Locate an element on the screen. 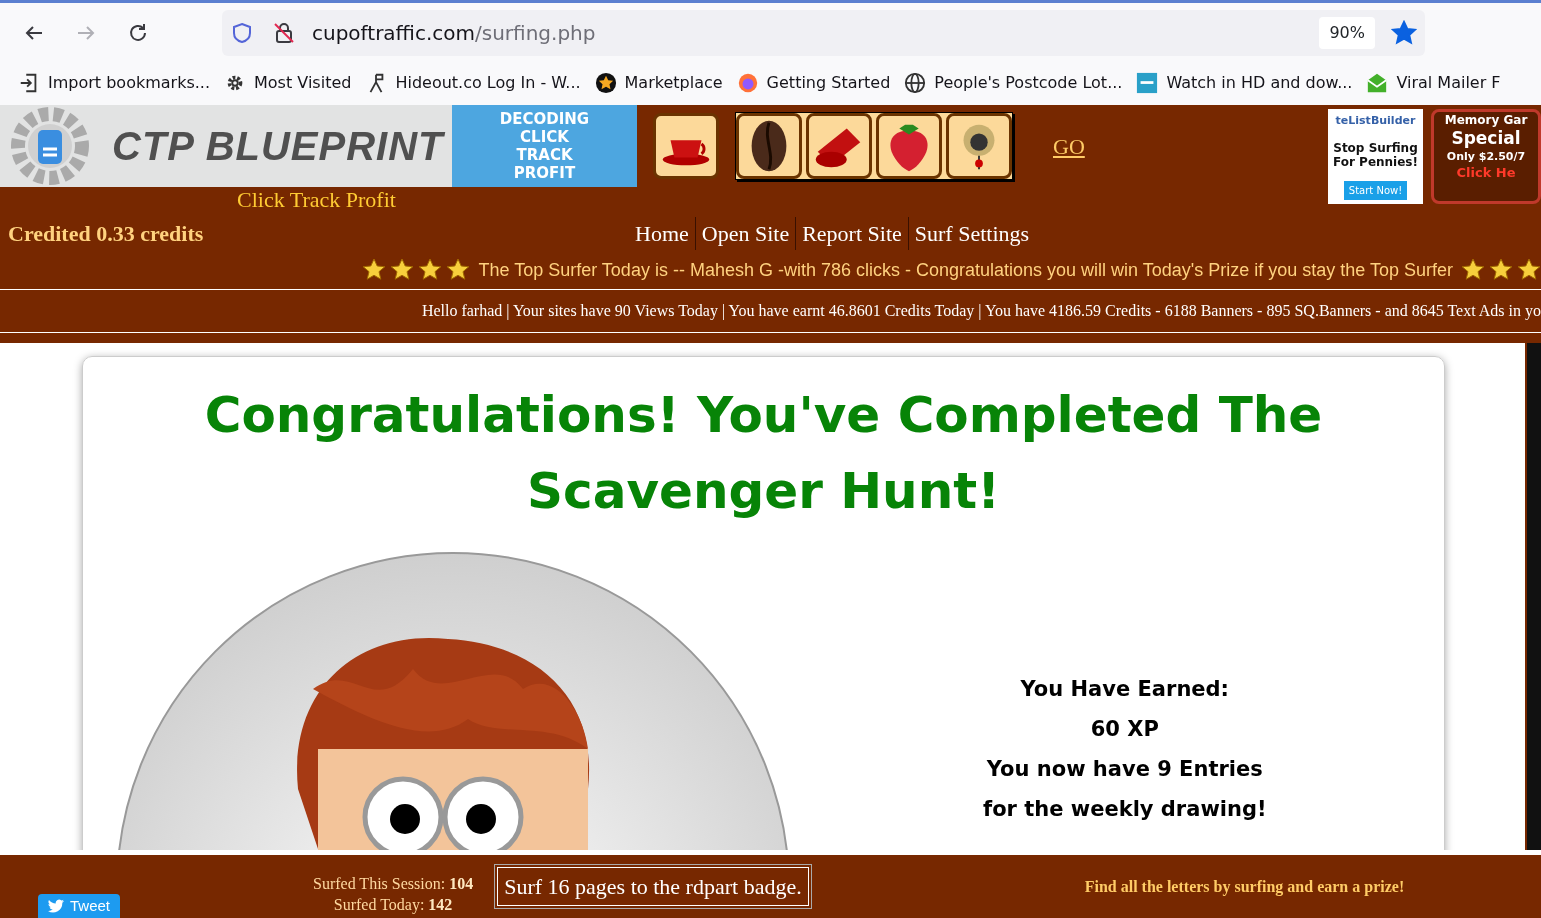 This screenshot has width=1541, height=918. reward-text: You now have 9 Entries is located at coordinates (1124, 769).